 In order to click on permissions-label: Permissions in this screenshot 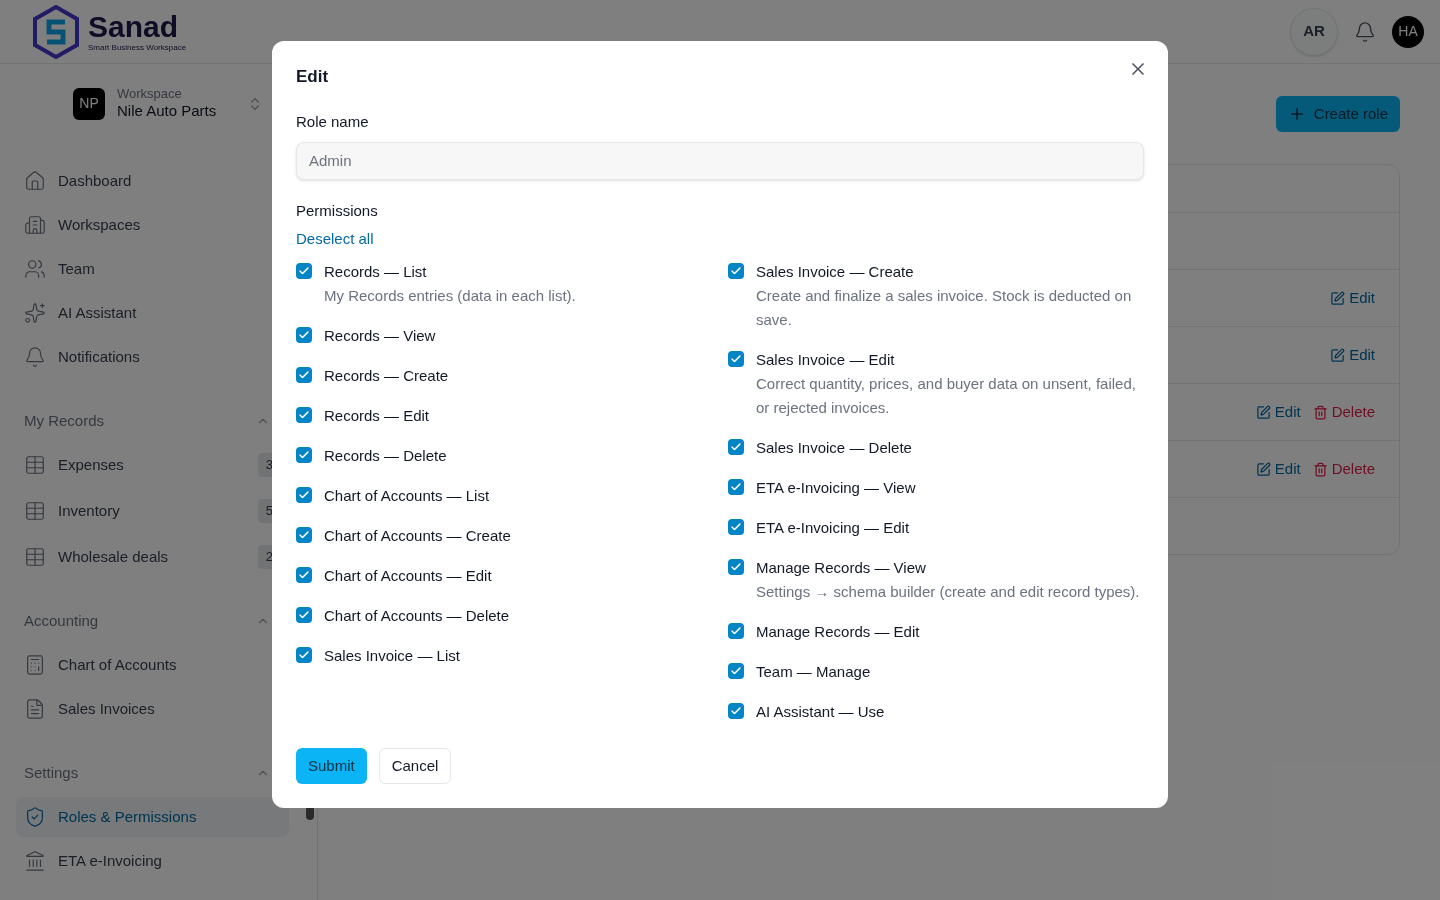, I will do `click(337, 210)`.